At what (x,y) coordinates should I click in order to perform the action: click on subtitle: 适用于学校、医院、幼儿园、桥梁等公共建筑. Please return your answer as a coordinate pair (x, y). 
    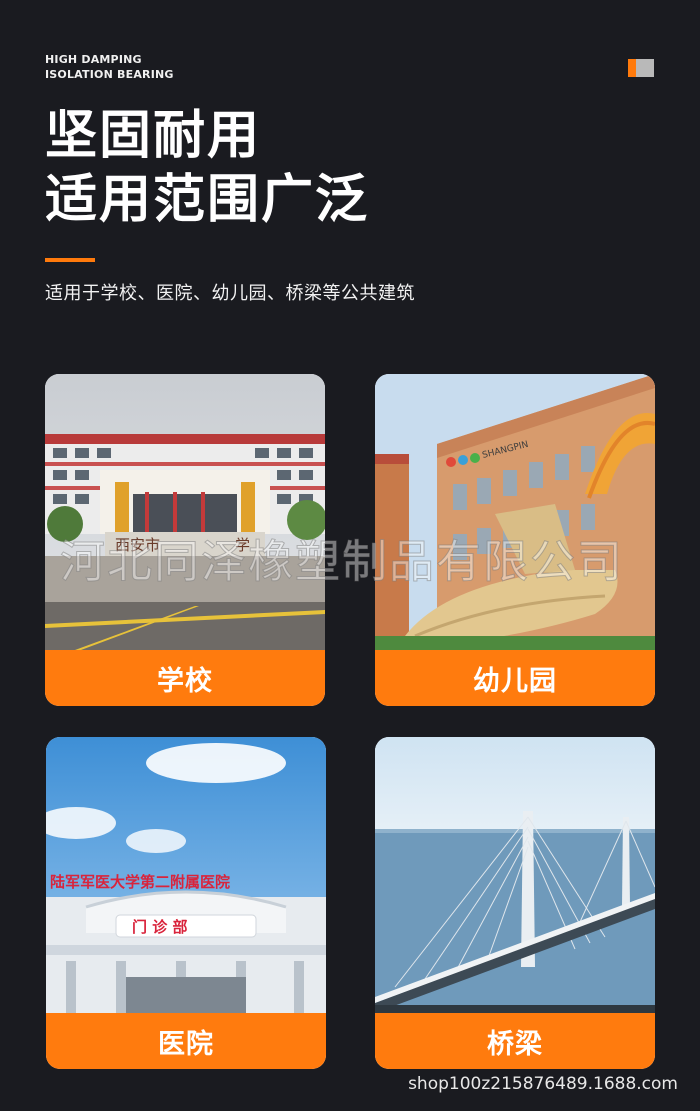
    Looking at the image, I should click on (230, 293).